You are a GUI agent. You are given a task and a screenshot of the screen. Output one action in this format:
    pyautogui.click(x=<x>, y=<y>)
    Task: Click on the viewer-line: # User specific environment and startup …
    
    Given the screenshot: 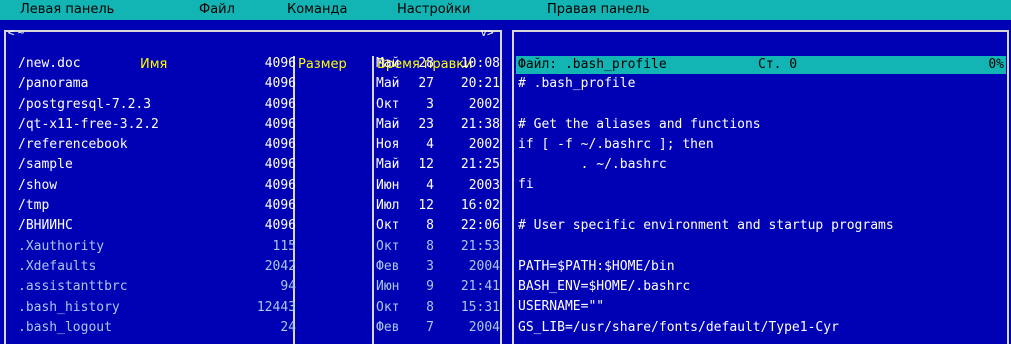 What is the action you would take?
    pyautogui.click(x=706, y=226)
    